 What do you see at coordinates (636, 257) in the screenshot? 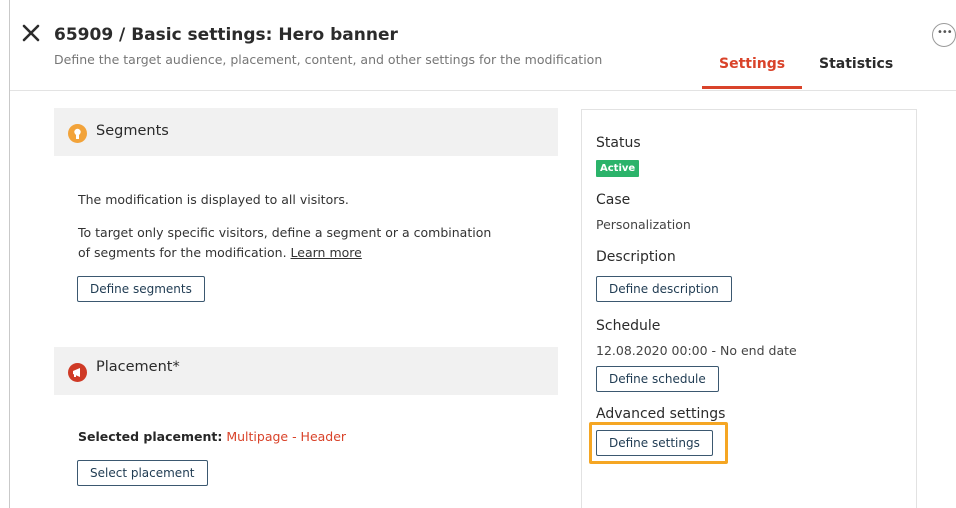
I see `description-label: Description` at bounding box center [636, 257].